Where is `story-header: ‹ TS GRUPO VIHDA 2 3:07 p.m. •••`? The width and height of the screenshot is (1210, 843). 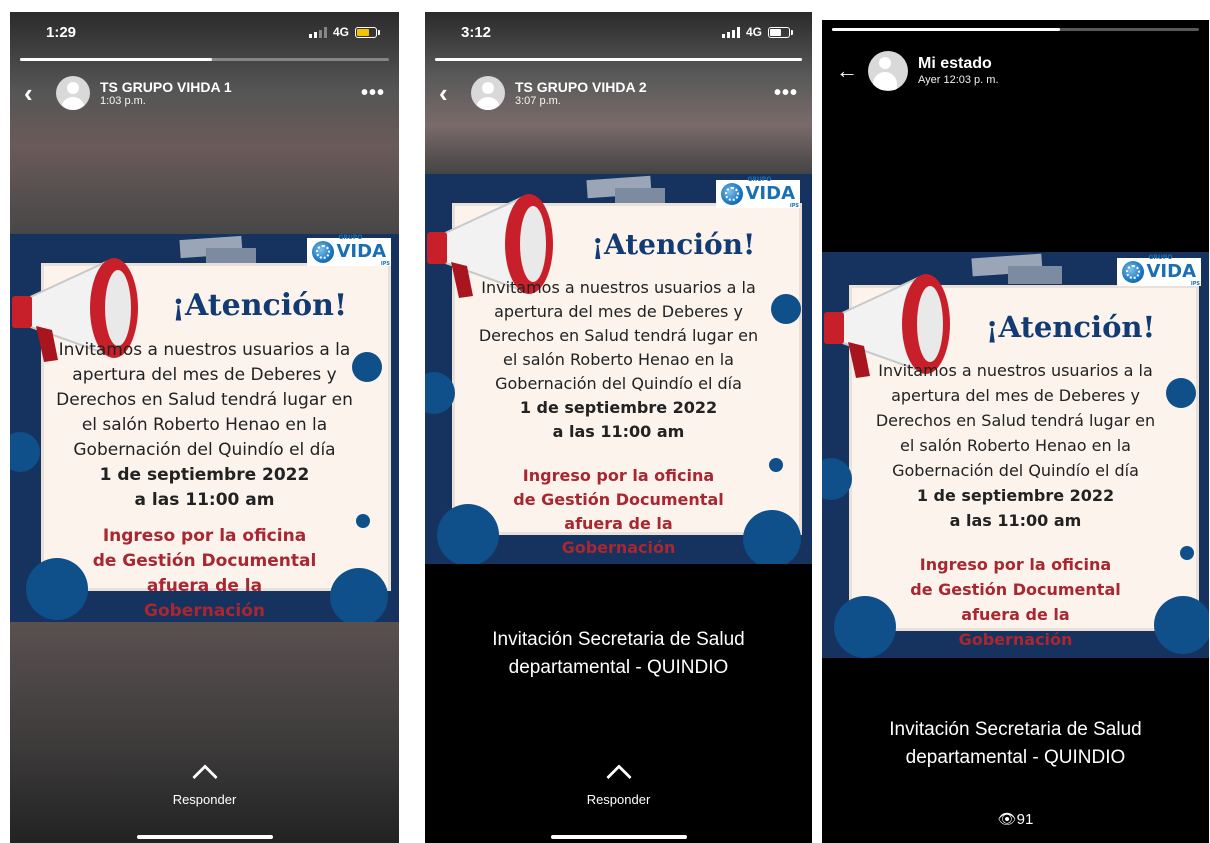
story-header: ‹ TS GRUPO VIHDA 2 3:07 p.m. ••• is located at coordinates (618, 93).